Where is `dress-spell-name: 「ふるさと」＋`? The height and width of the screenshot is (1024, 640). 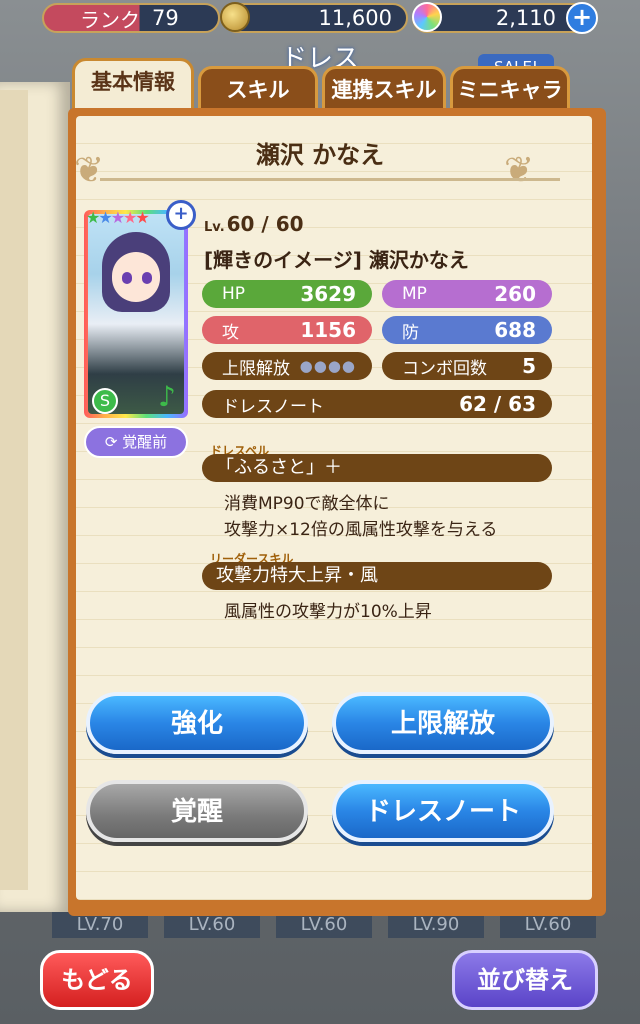
dress-spell-name: 「ふるさと」＋ is located at coordinates (377, 468).